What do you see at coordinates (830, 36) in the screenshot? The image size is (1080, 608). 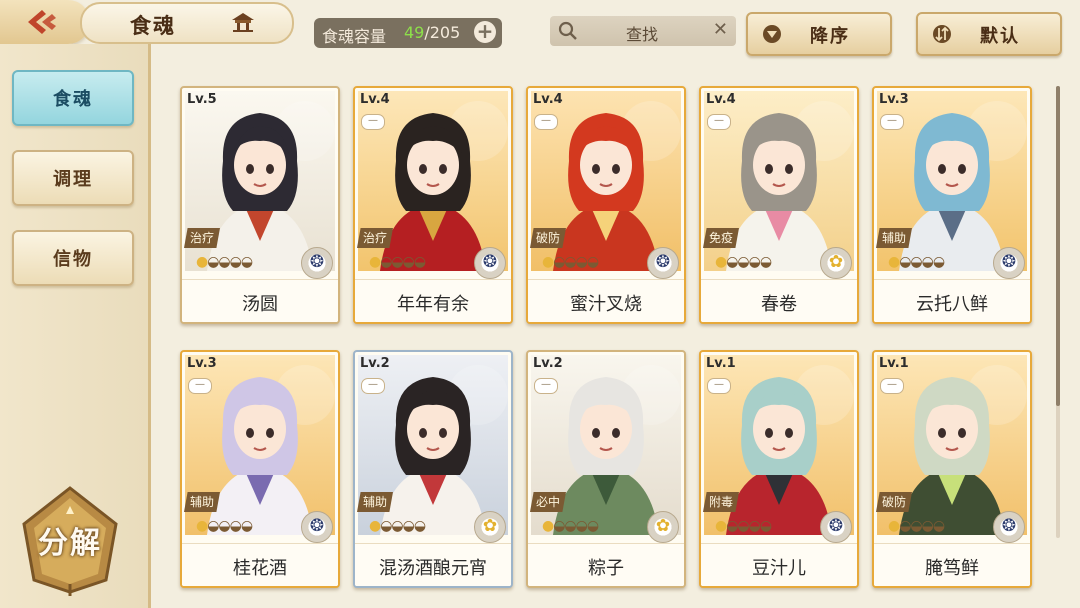 I see `sort-order-label: 降序` at bounding box center [830, 36].